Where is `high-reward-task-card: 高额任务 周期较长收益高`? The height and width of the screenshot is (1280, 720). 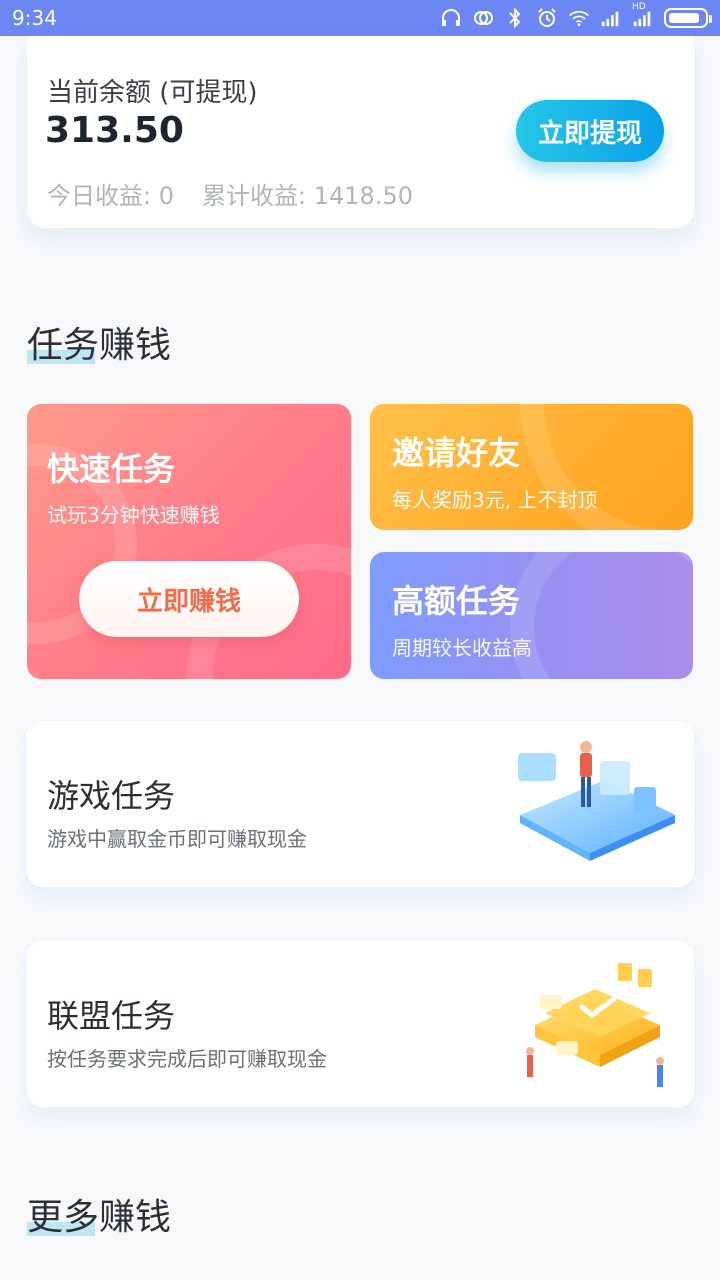
high-reward-task-card: 高额任务 周期较长收益高 is located at coordinates (531, 615).